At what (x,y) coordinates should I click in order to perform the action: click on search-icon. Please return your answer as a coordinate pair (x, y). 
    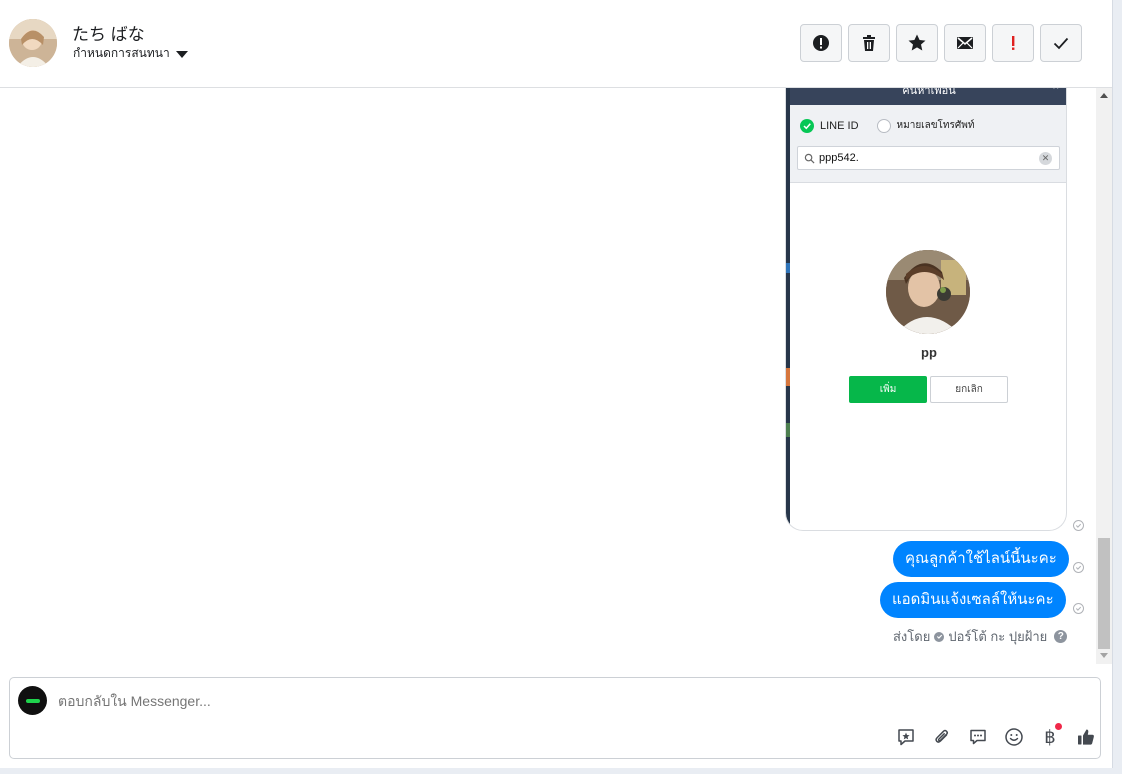
    Looking at the image, I should click on (809, 158).